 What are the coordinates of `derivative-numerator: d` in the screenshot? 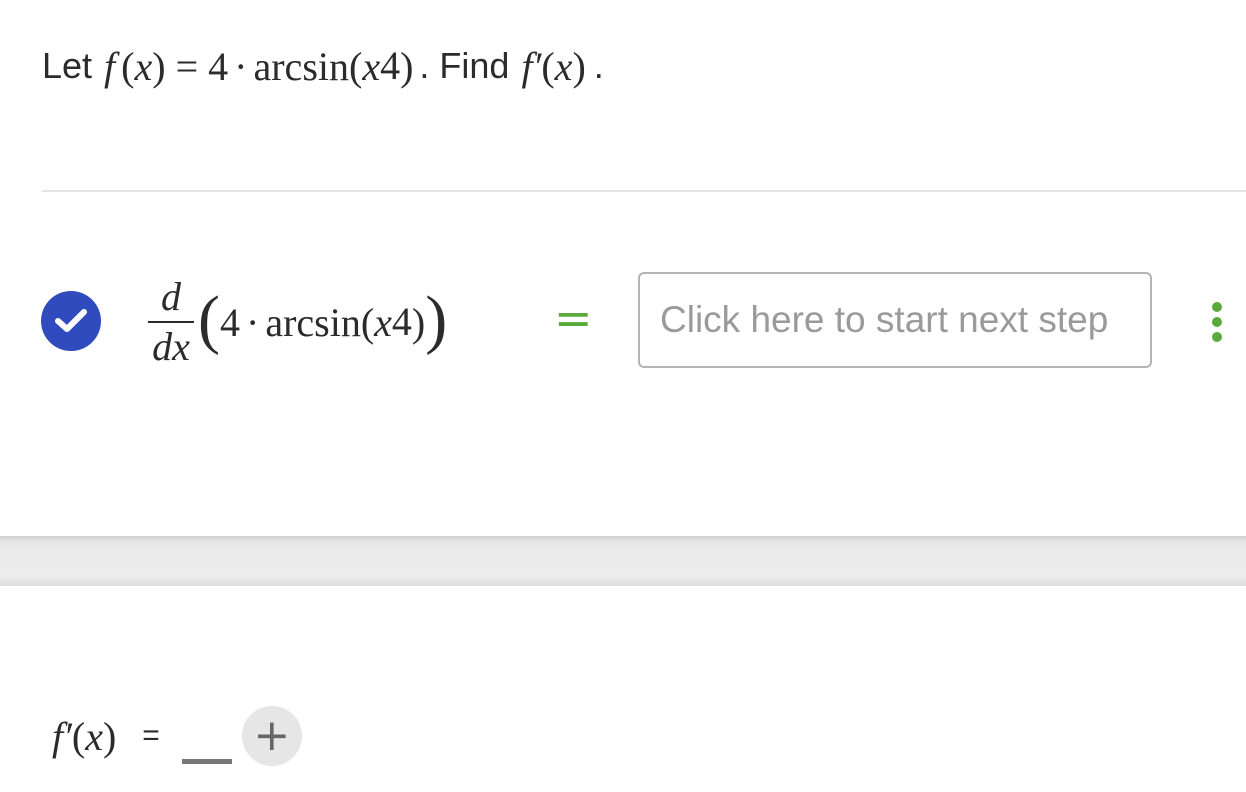 It's located at (171, 296).